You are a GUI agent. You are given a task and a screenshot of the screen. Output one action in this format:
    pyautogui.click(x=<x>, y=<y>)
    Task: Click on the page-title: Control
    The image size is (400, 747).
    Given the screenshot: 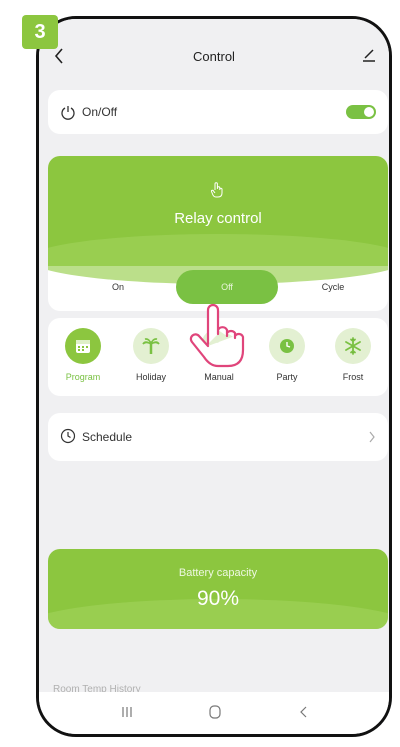 What is the action you would take?
    pyautogui.click(x=214, y=56)
    